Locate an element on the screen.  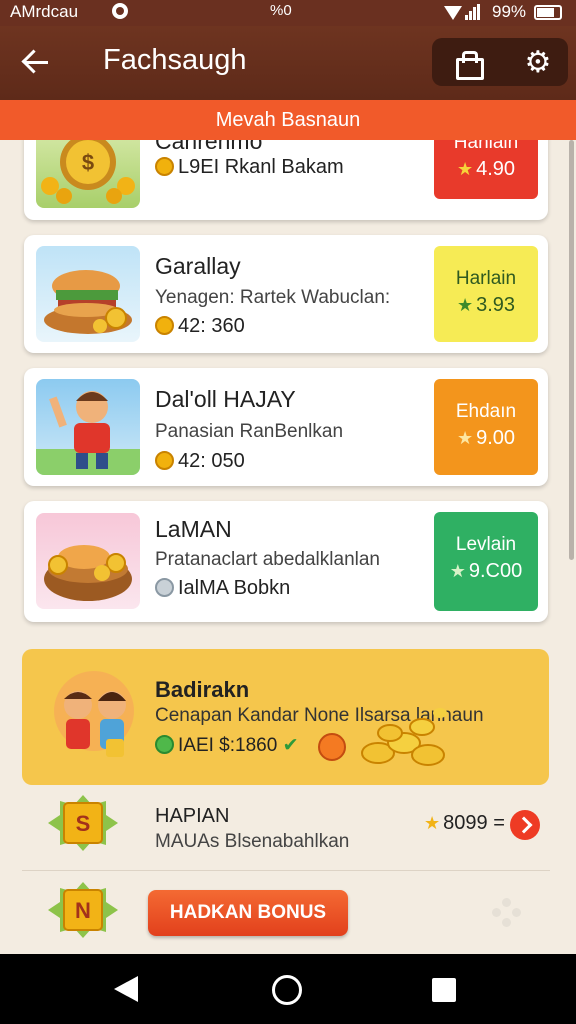
promo-meta: IAEI $:1860 ✔ is located at coordinates (227, 745).